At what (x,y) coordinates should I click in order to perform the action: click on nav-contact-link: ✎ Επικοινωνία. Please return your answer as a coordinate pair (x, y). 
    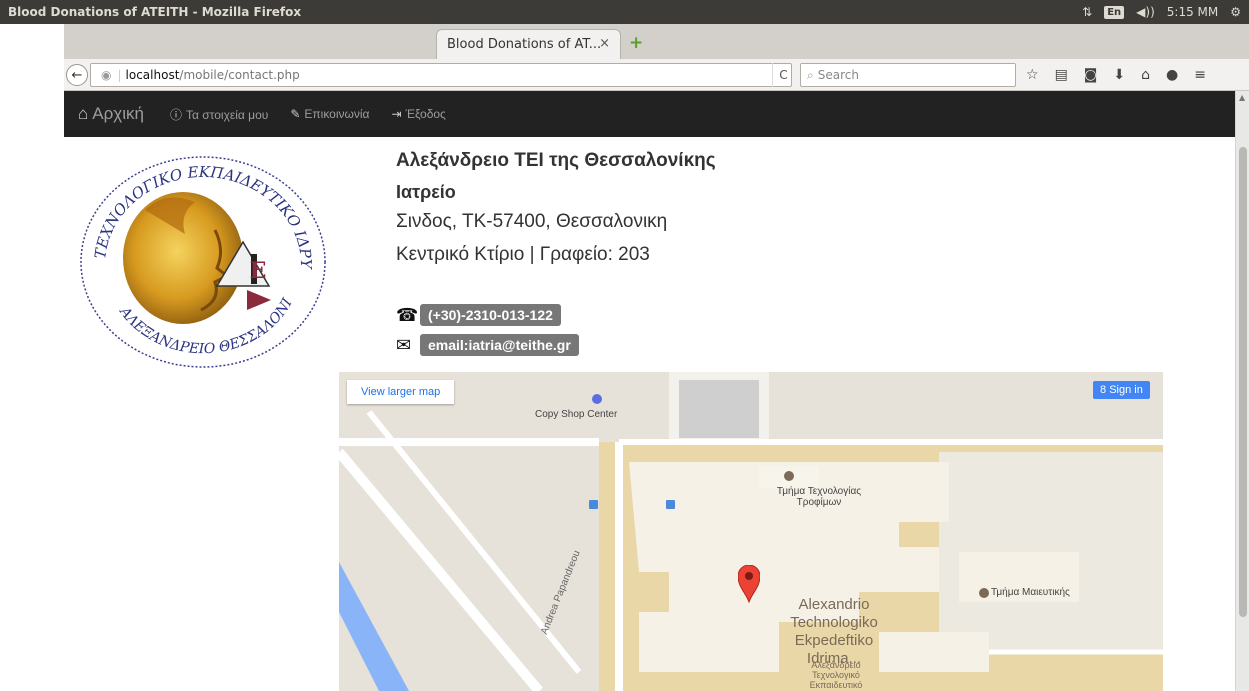
    Looking at the image, I should click on (329, 114).